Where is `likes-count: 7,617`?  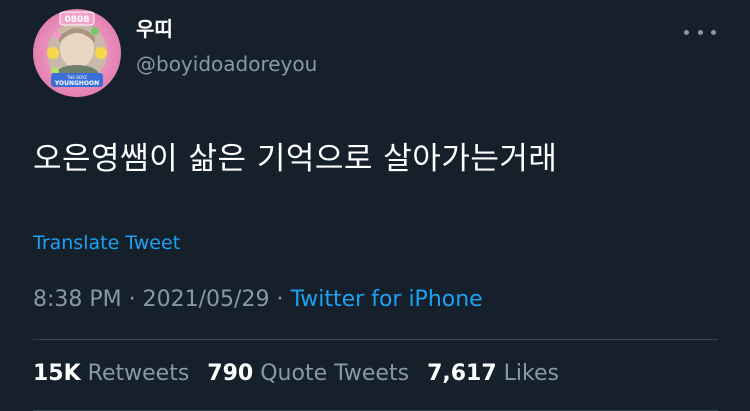 likes-count: 7,617 is located at coordinates (462, 373).